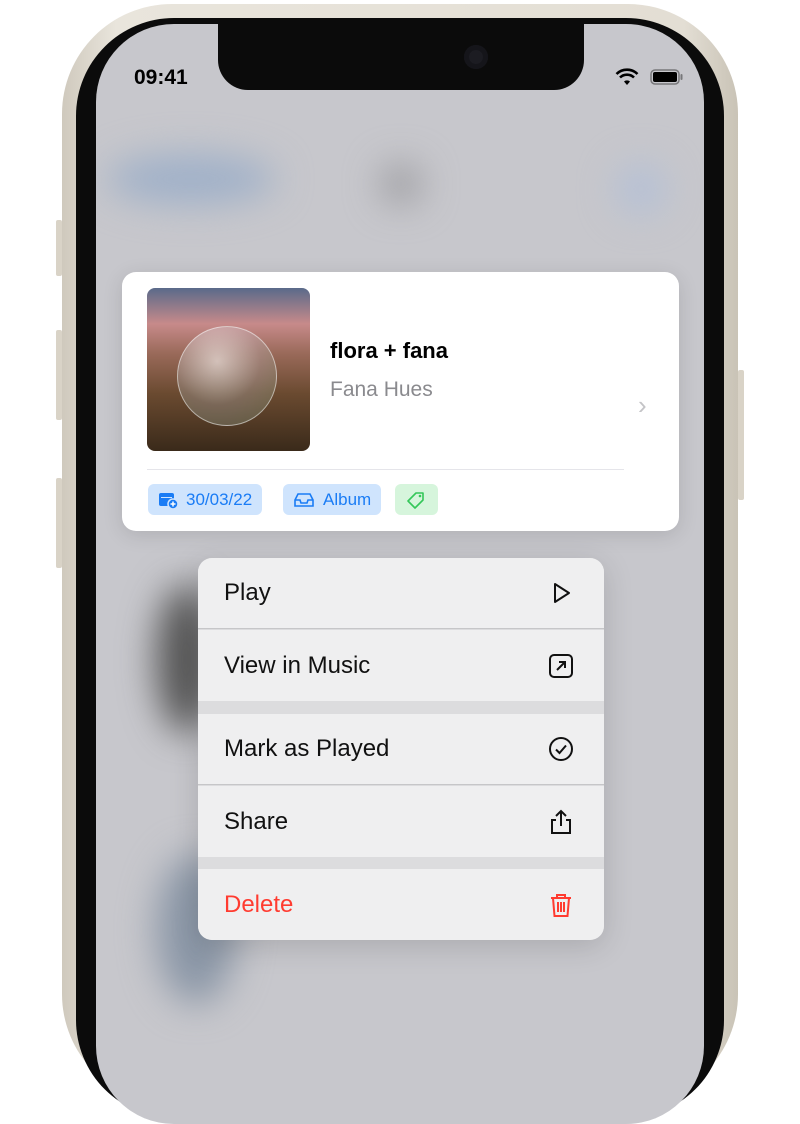  Describe the element at coordinates (59, 523) in the screenshot. I see `volume-down-button` at that location.